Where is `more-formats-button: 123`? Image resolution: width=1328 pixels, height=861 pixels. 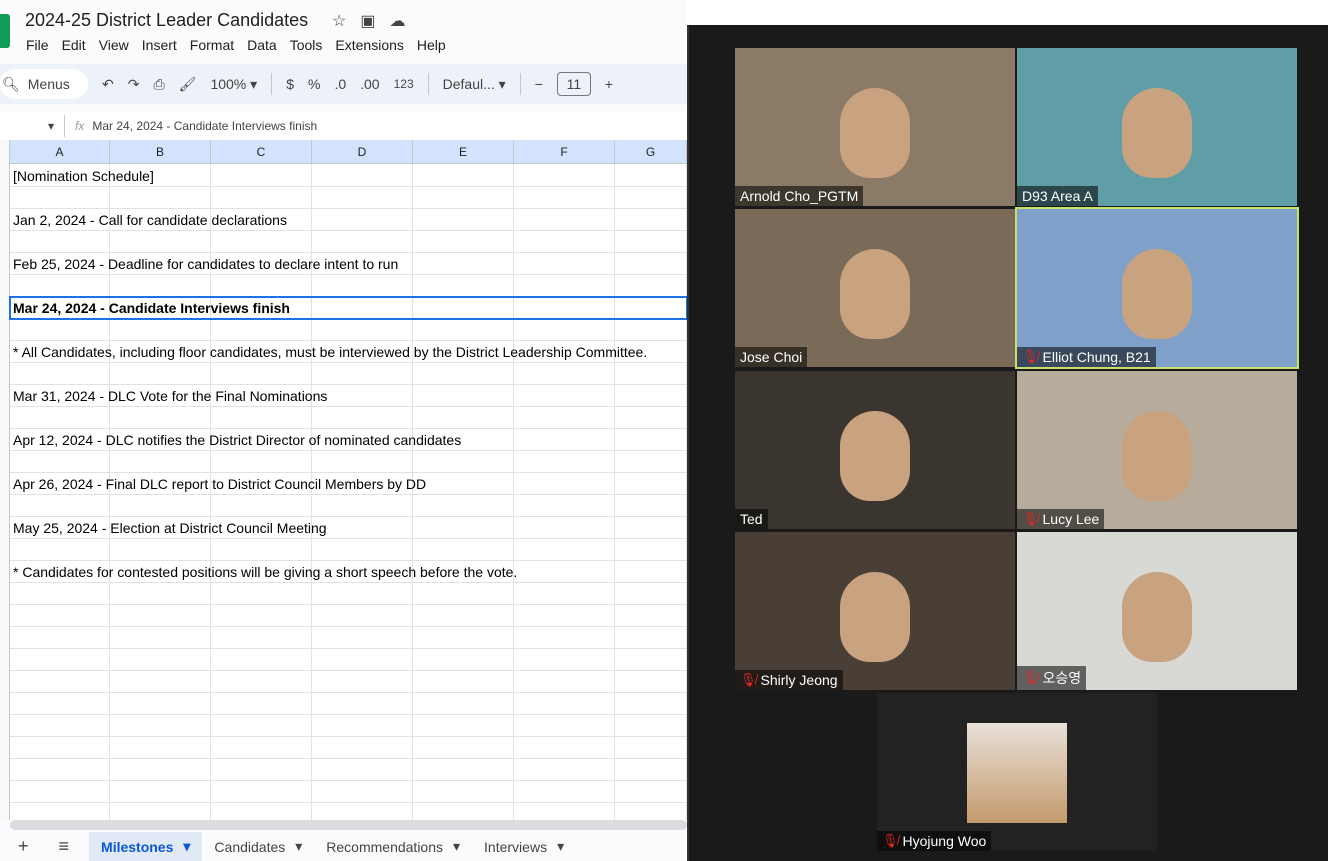 more-formats-button: 123 is located at coordinates (404, 84).